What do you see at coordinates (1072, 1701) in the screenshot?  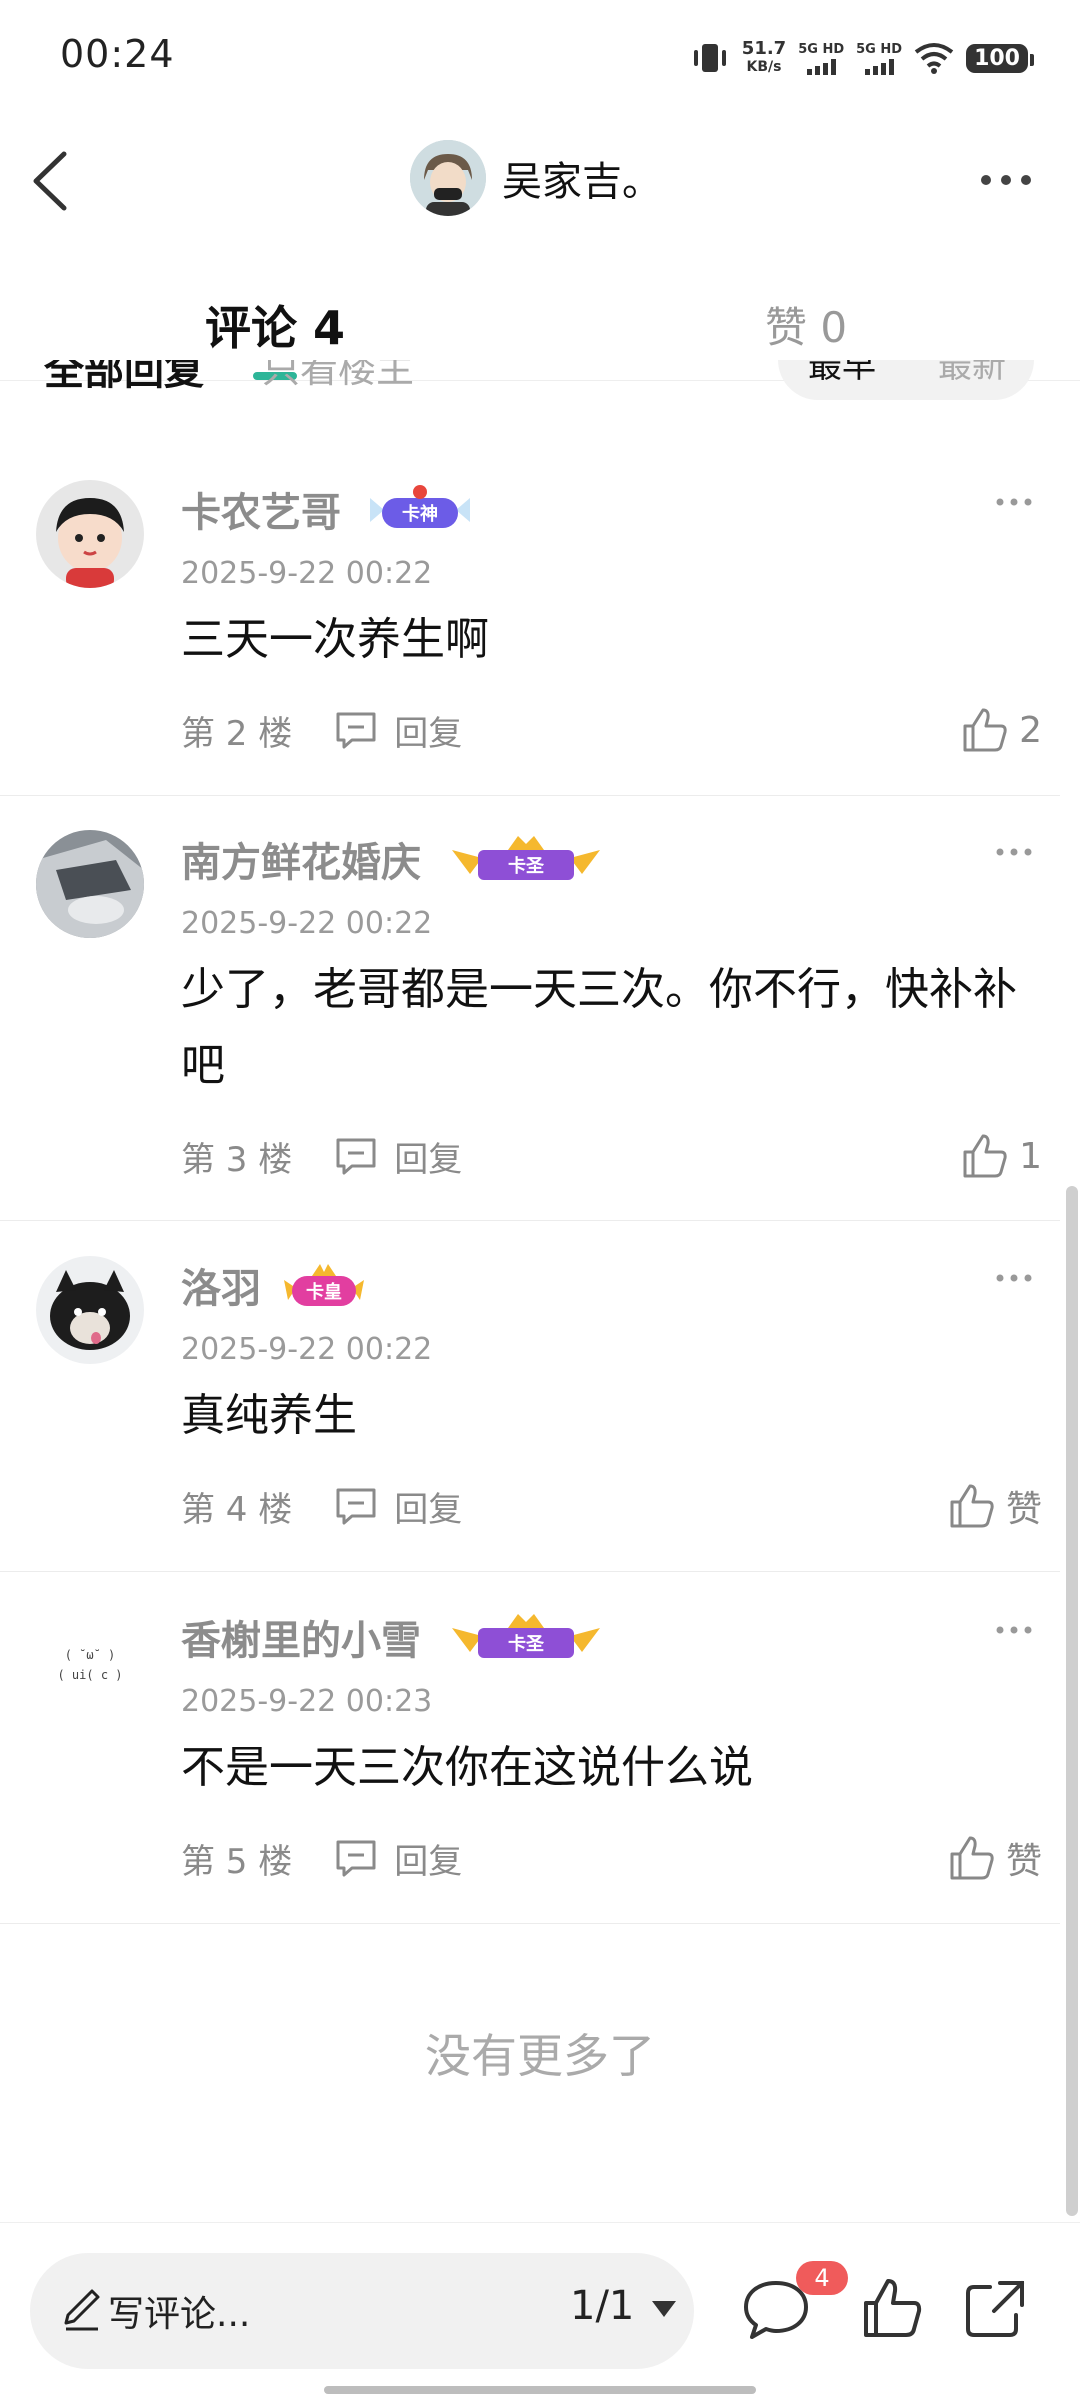 I see `scrollbar` at bounding box center [1072, 1701].